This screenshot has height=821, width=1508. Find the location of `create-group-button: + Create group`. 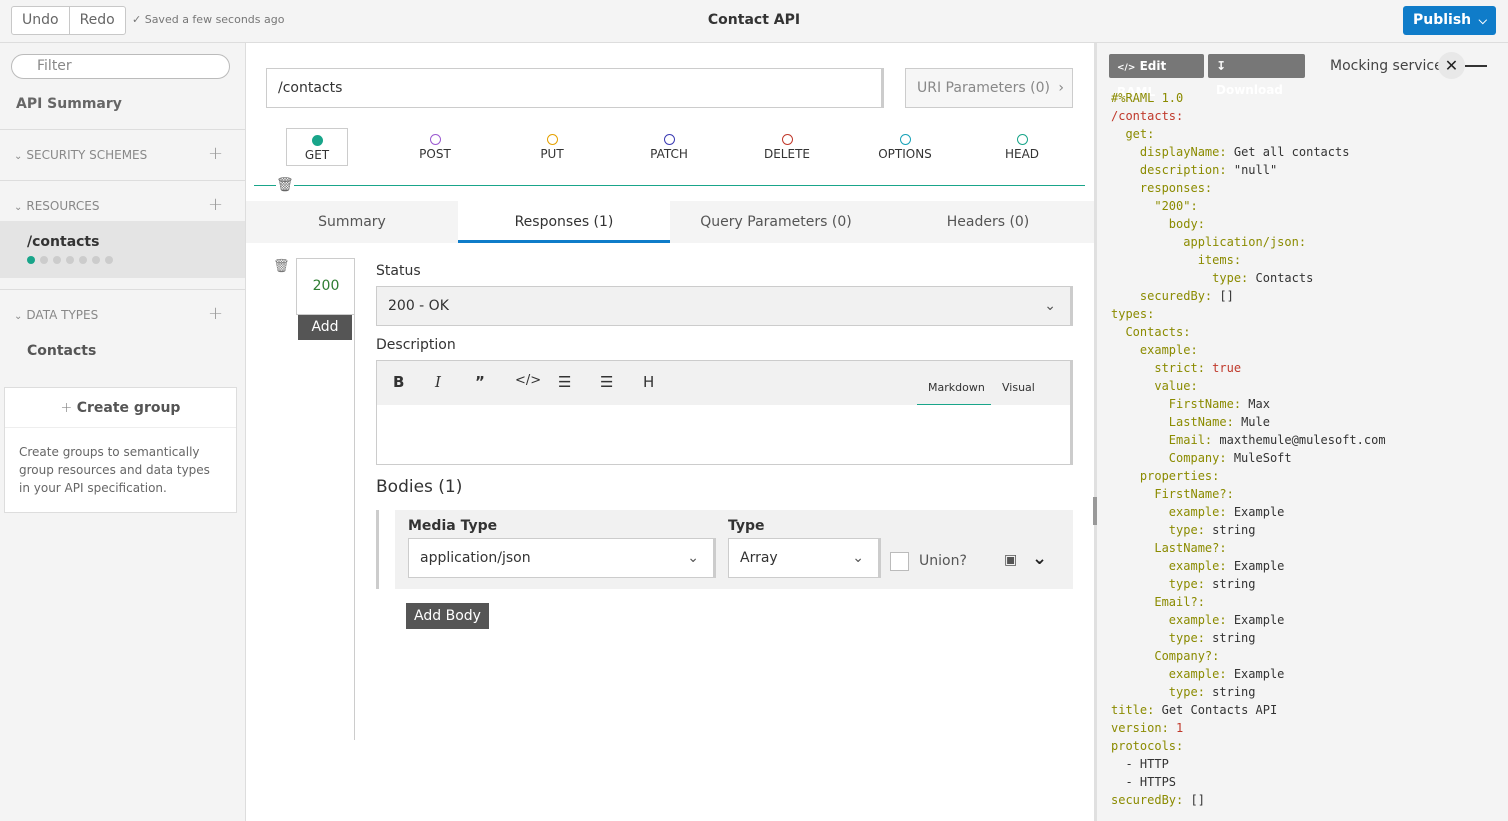

create-group-button: + Create group is located at coordinates (120, 408).